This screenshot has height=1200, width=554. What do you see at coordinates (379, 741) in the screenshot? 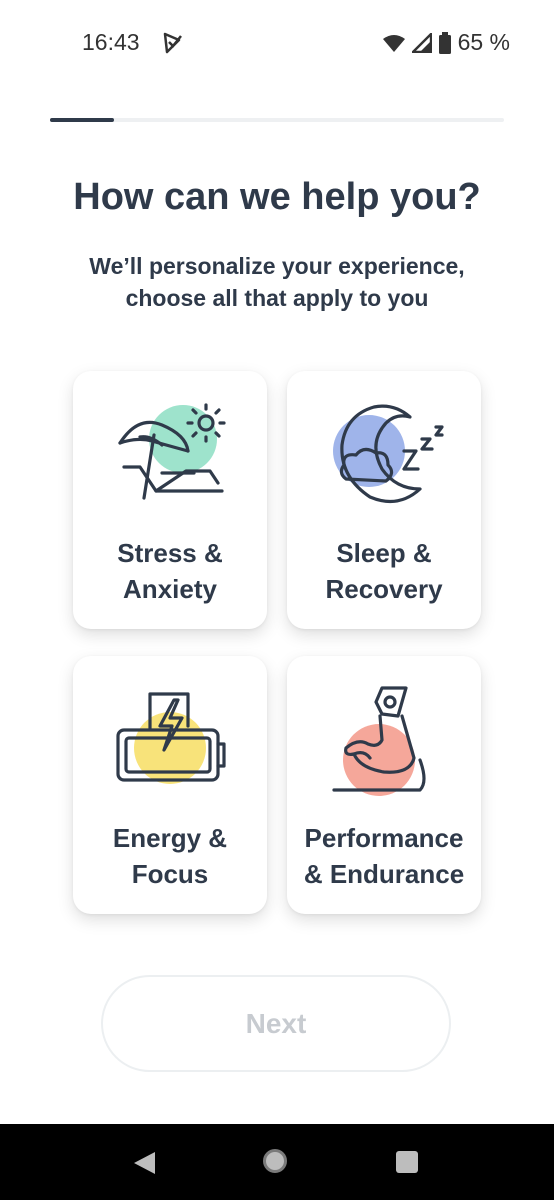
I see `flexed-arm-icon` at bounding box center [379, 741].